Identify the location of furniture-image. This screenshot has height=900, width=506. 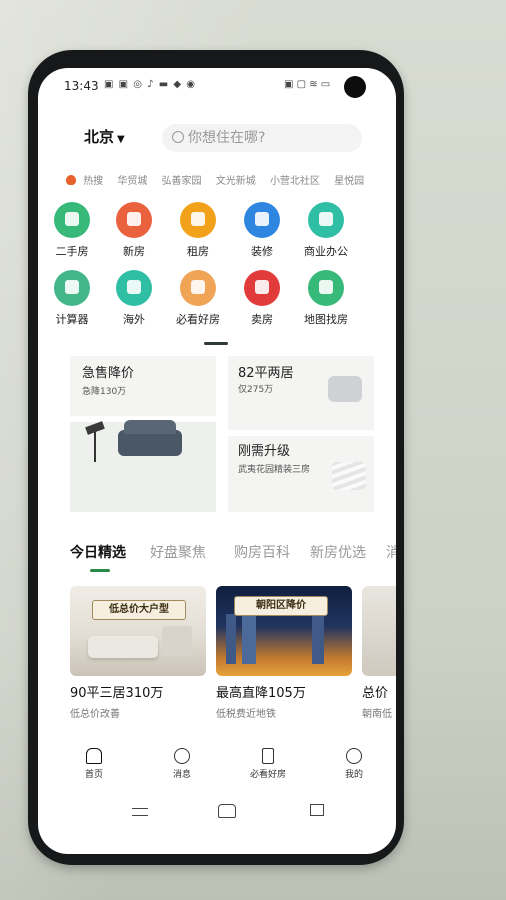
(177, 641).